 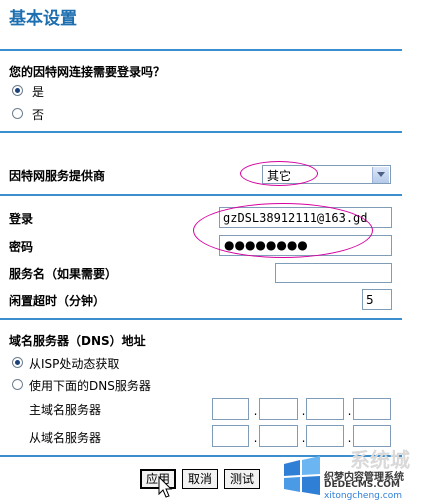 I want to click on password-label: 密码, so click(x=21, y=247).